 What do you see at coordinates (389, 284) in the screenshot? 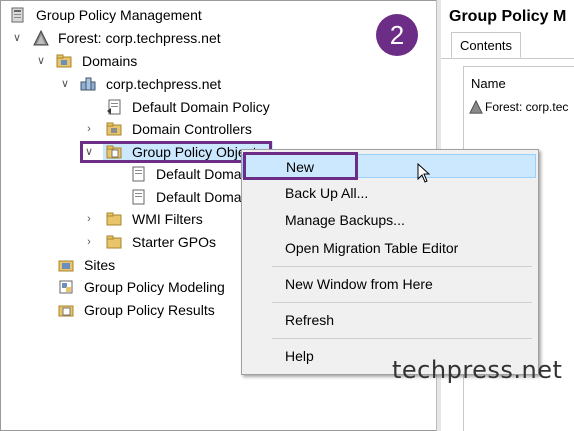
I see `menu-item-new-window-from-here: New Window from Here` at bounding box center [389, 284].